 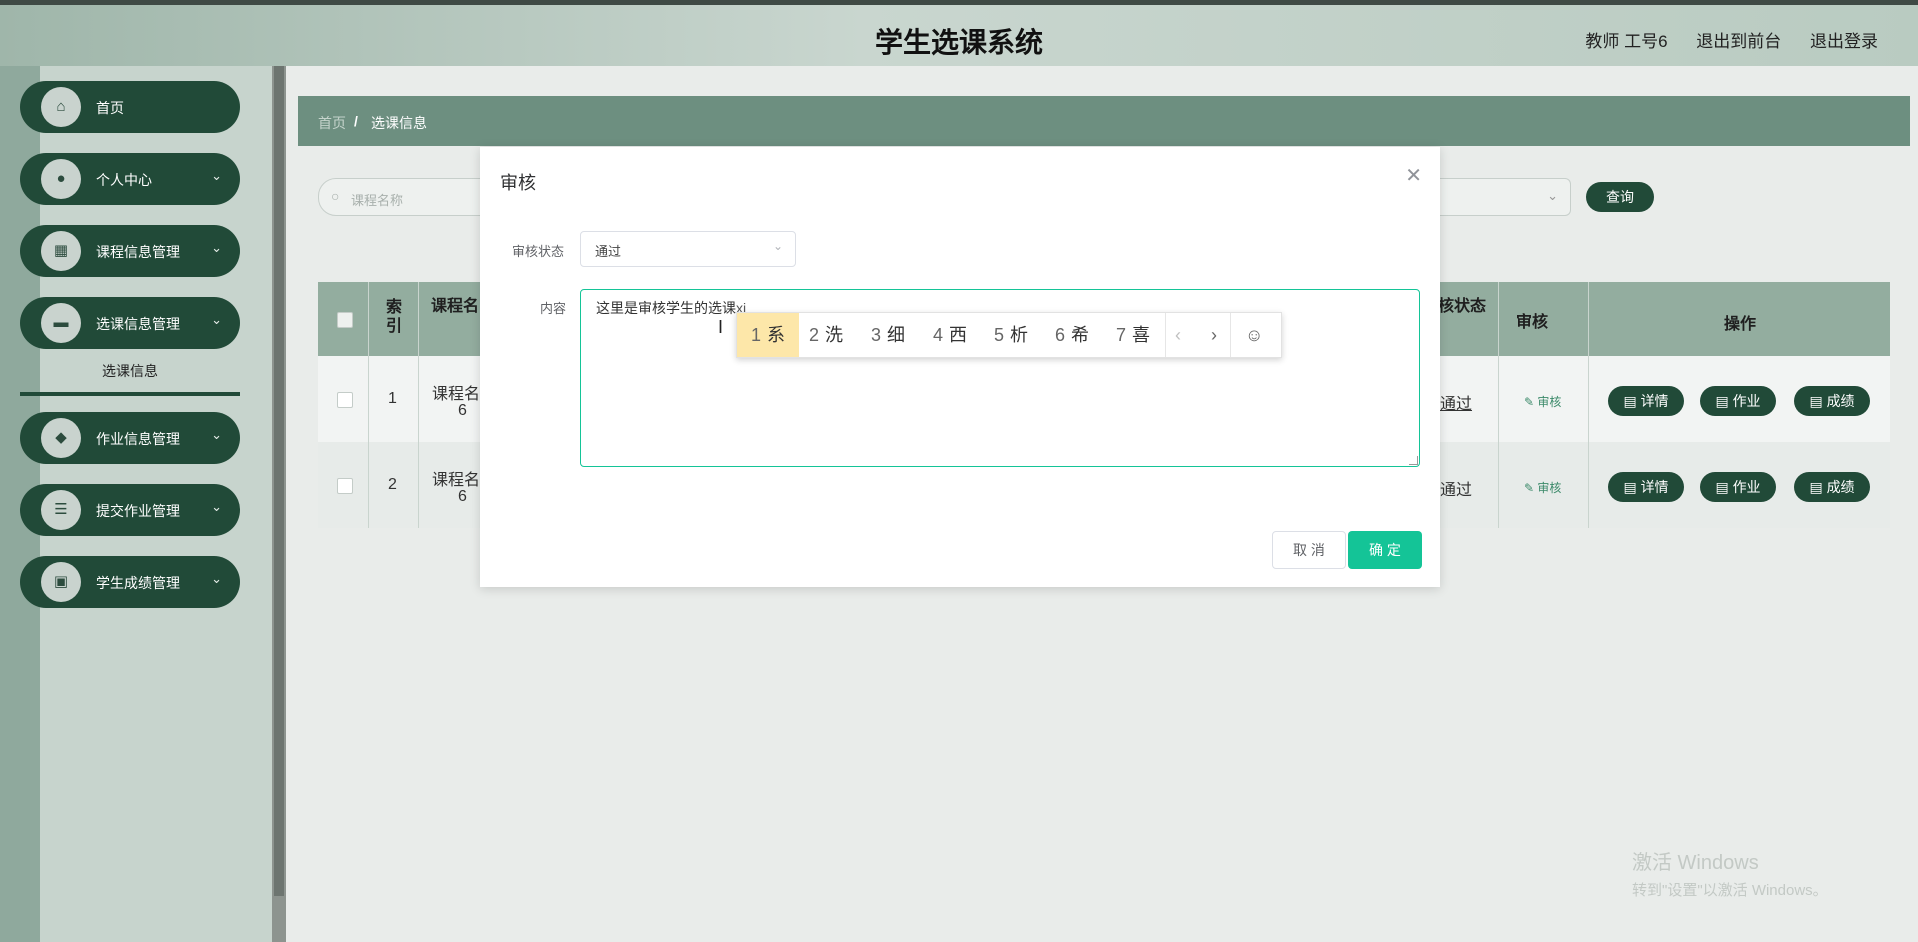 I want to click on ime-next-icon: ›, so click(x=1214, y=335).